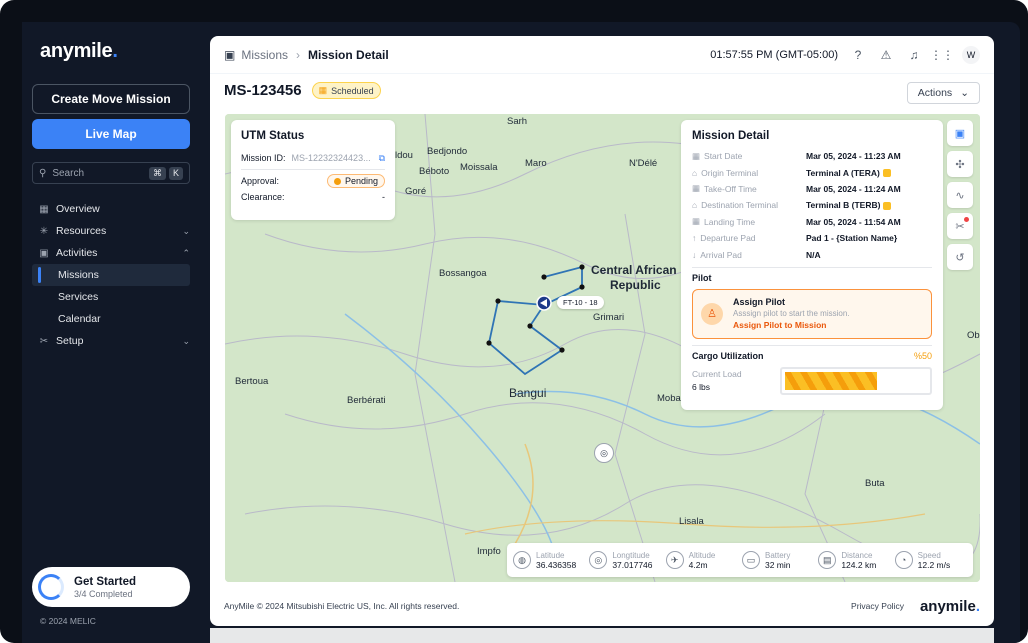  What do you see at coordinates (447, 151) in the screenshot?
I see `map-place-bedjondo: Bedjondo` at bounding box center [447, 151].